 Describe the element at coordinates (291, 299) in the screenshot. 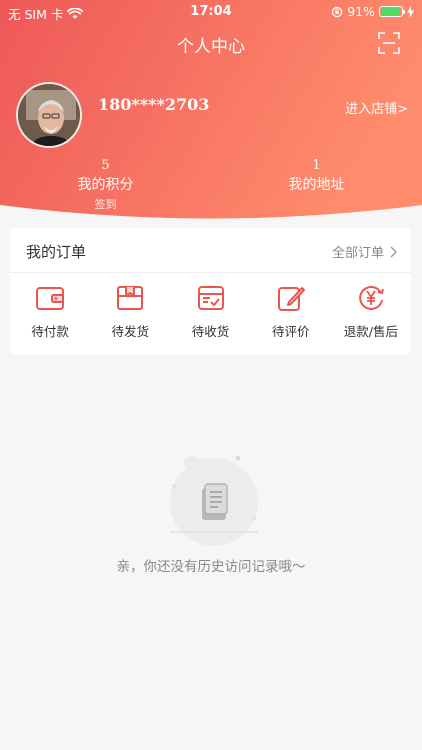

I see `edit-review-icon` at that location.